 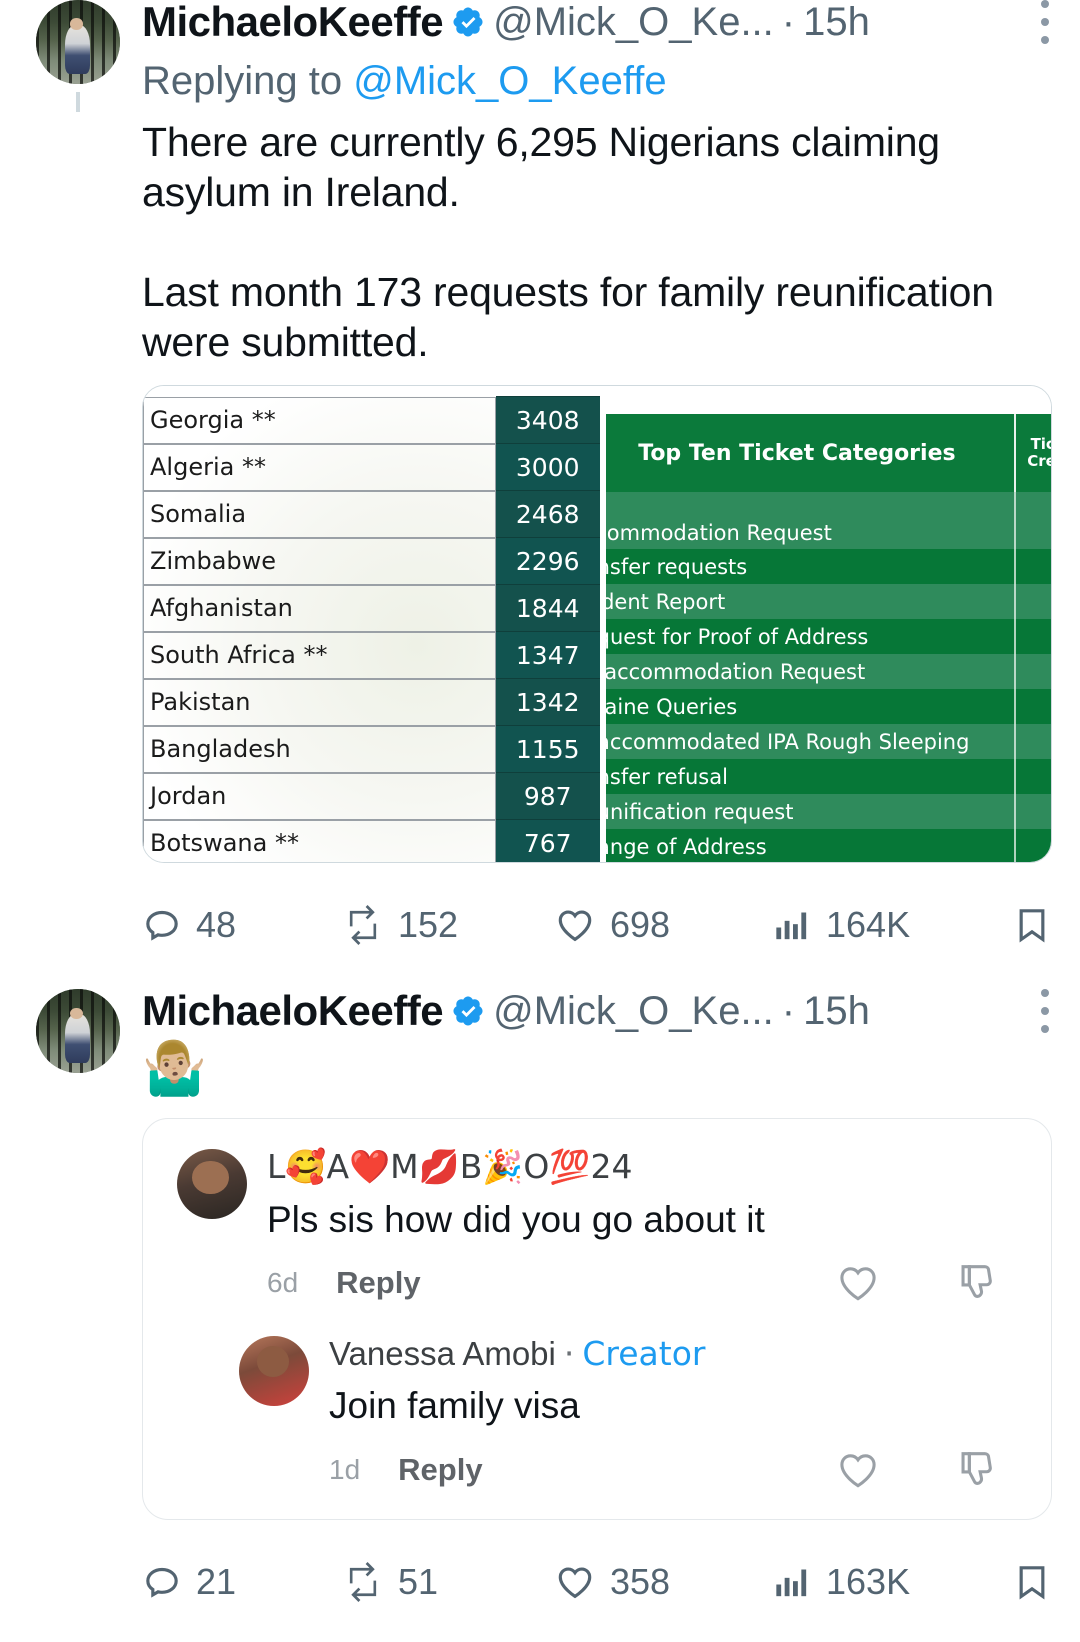 I want to click on heart-icon, so click(x=575, y=1583).